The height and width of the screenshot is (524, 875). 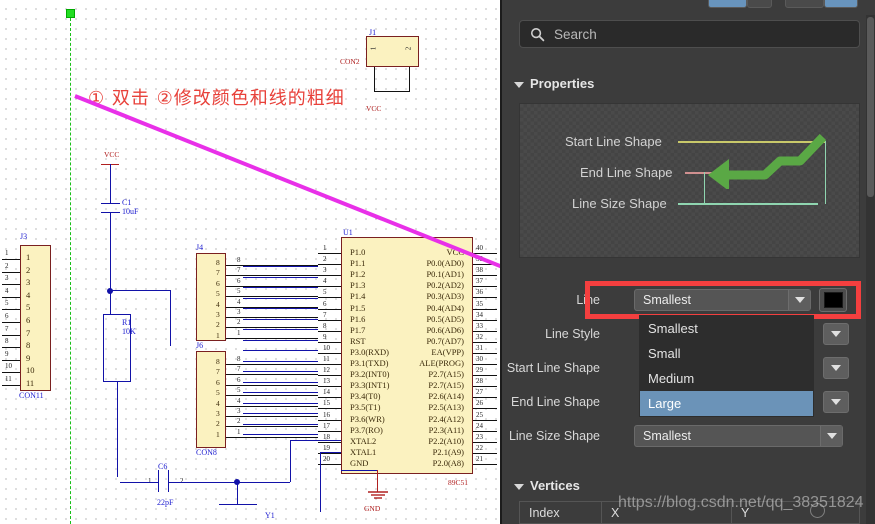 I want to click on property-label-line-style: Line Style, so click(x=572, y=334).